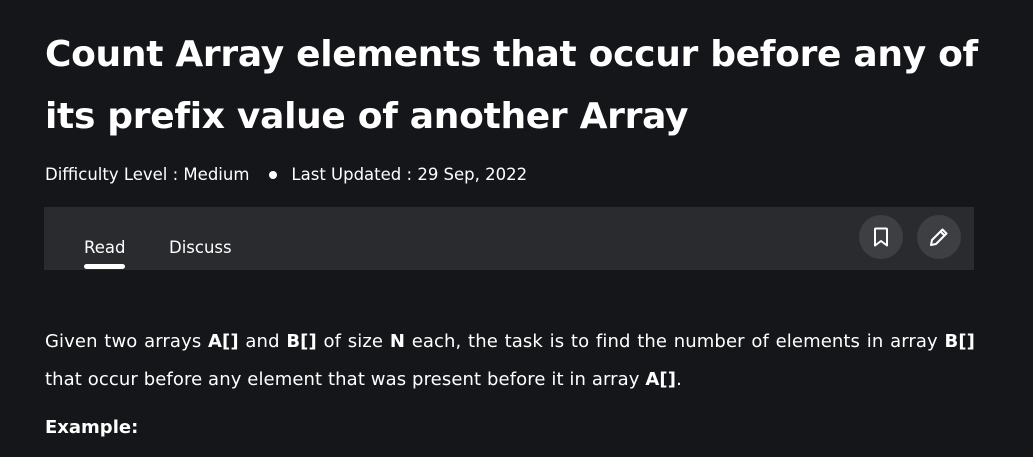  I want to click on tab-discuss: Discuss, so click(200, 248).